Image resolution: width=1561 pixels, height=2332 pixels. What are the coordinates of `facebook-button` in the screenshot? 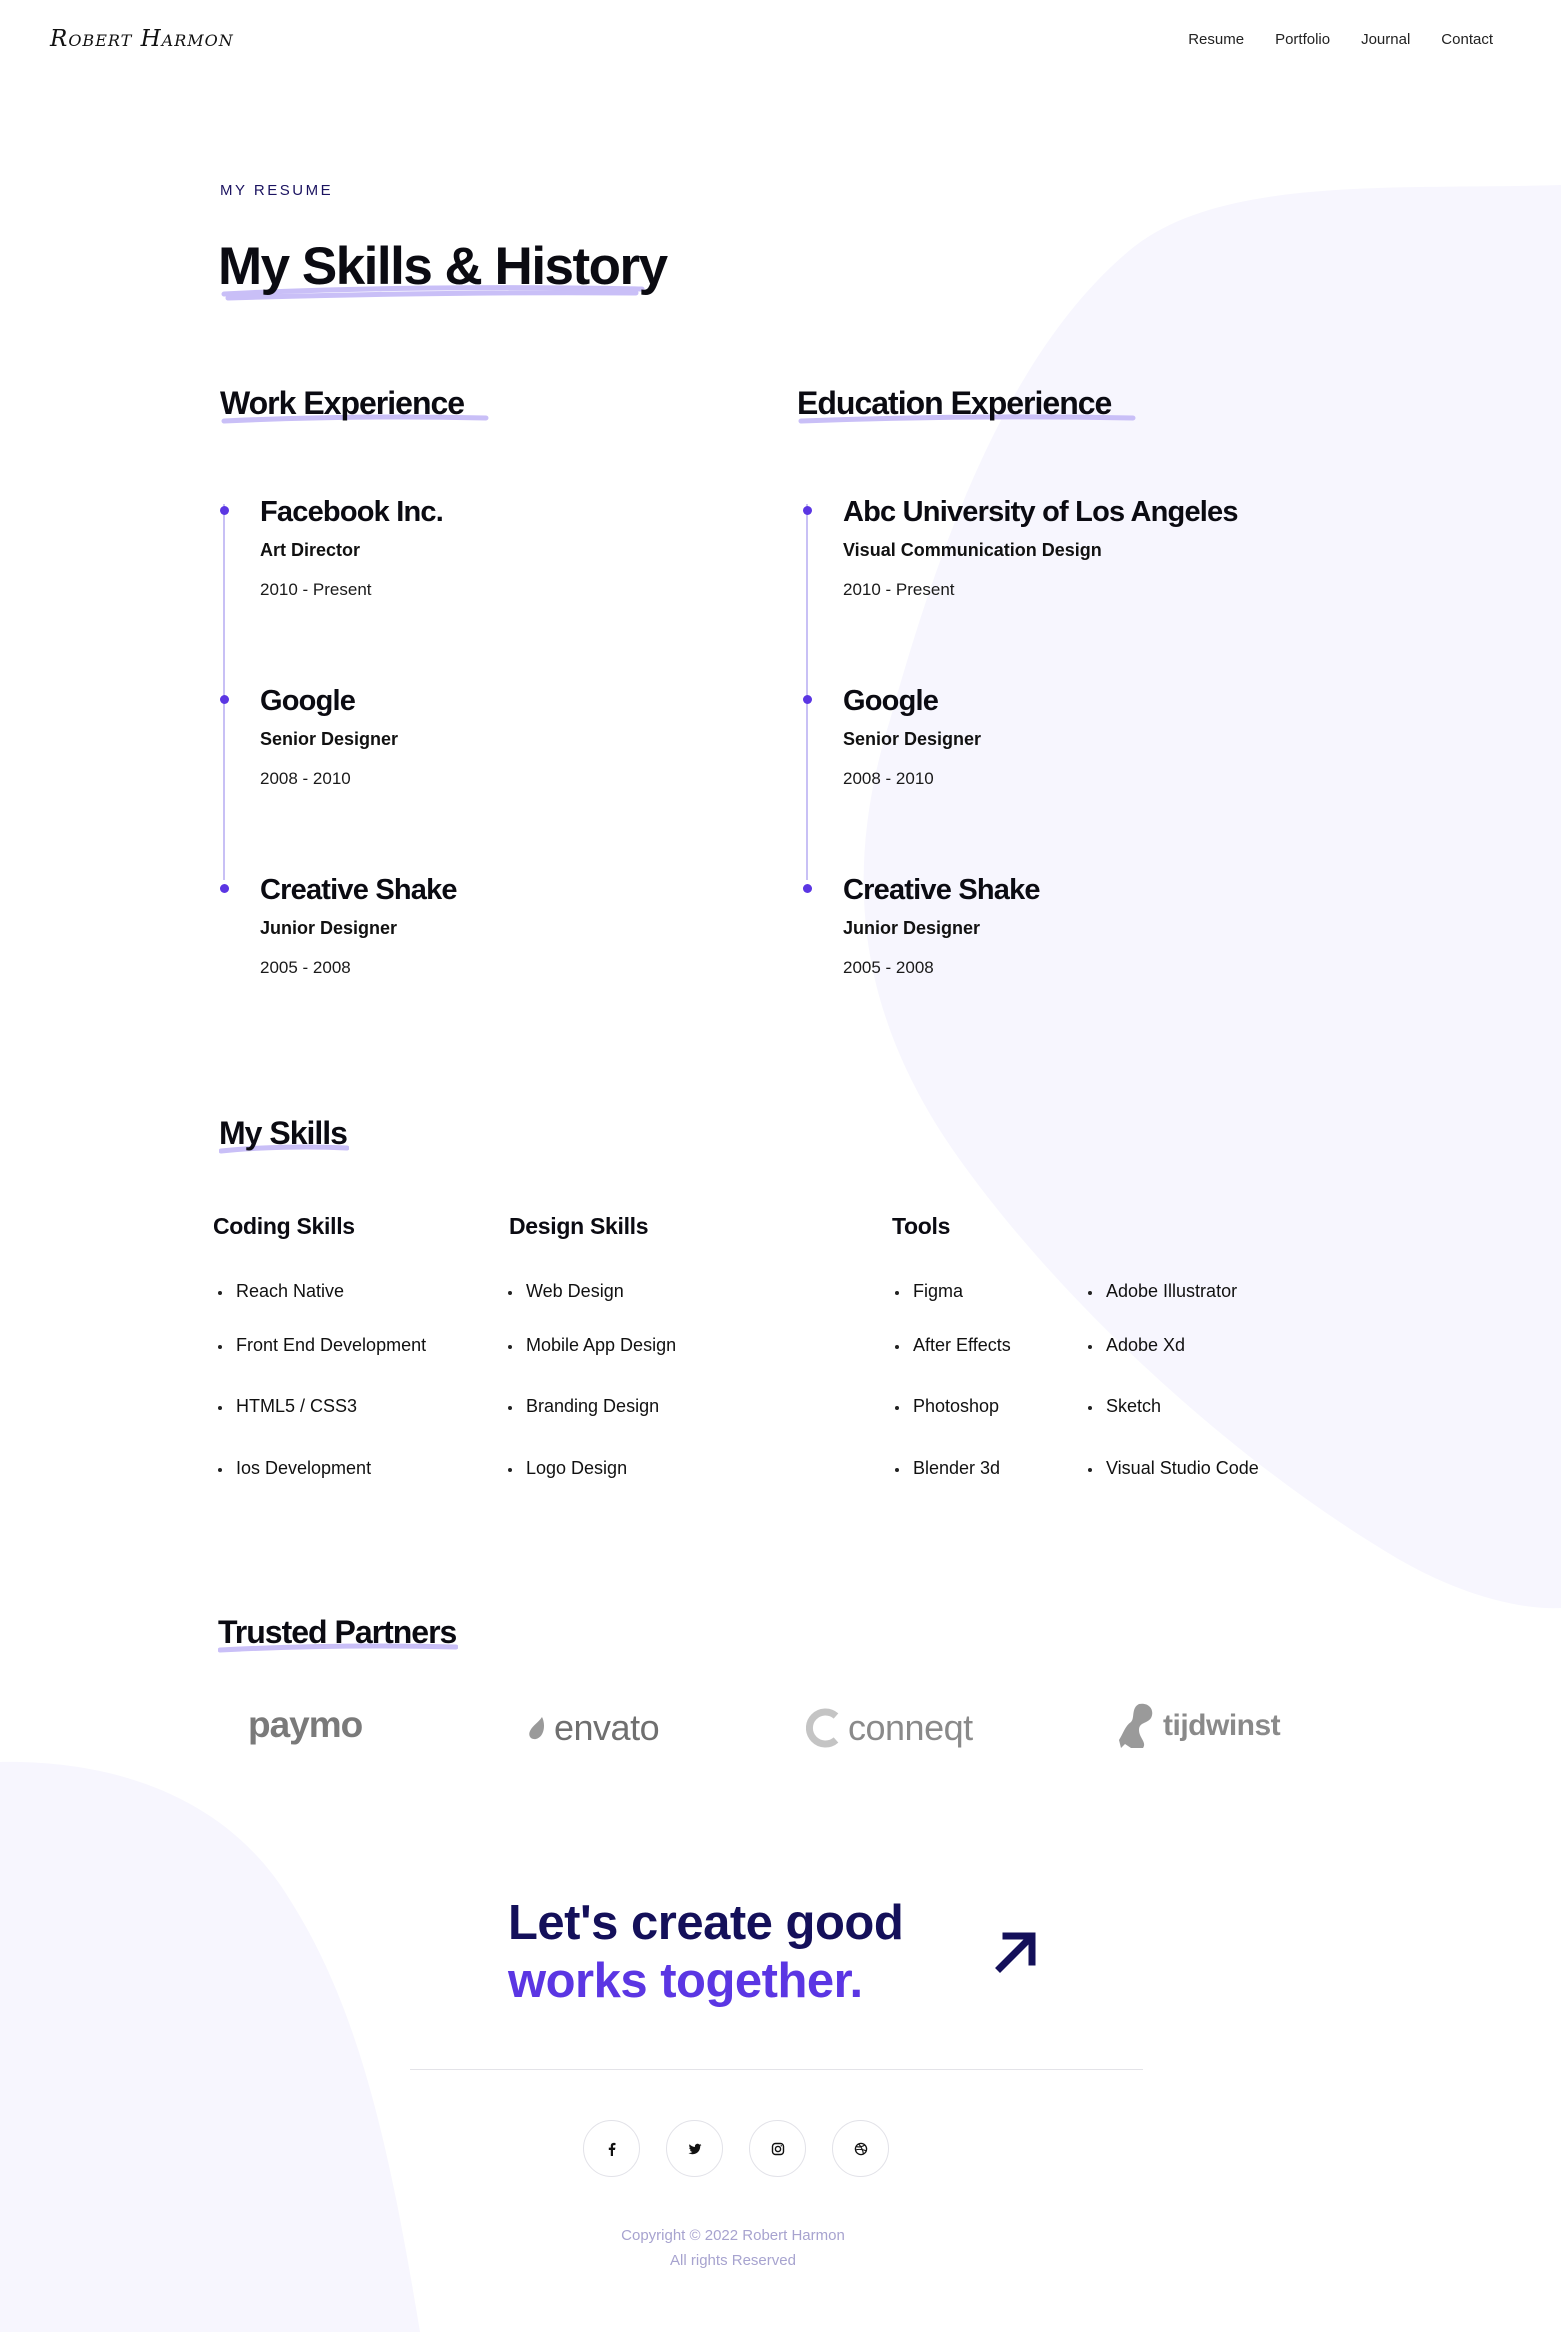 It's located at (611, 2148).